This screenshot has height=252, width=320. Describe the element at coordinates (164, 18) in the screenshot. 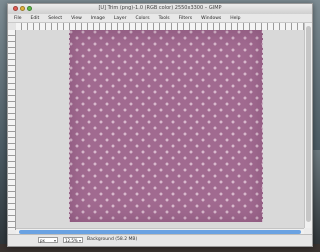

I see `menu-tools: Tools` at that location.